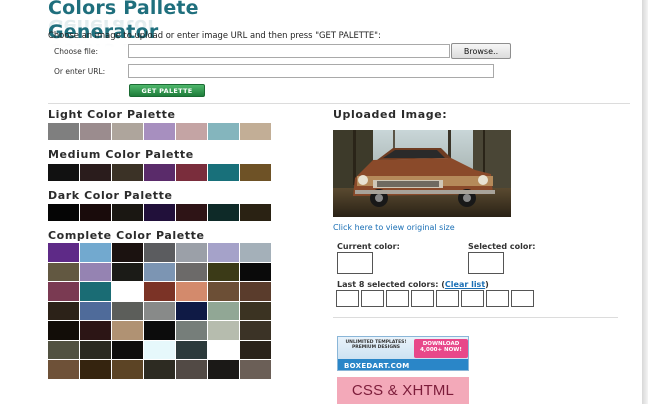 This screenshot has width=648, height=404. What do you see at coordinates (481, 51) in the screenshot?
I see `browse-button: Browse..` at bounding box center [481, 51].